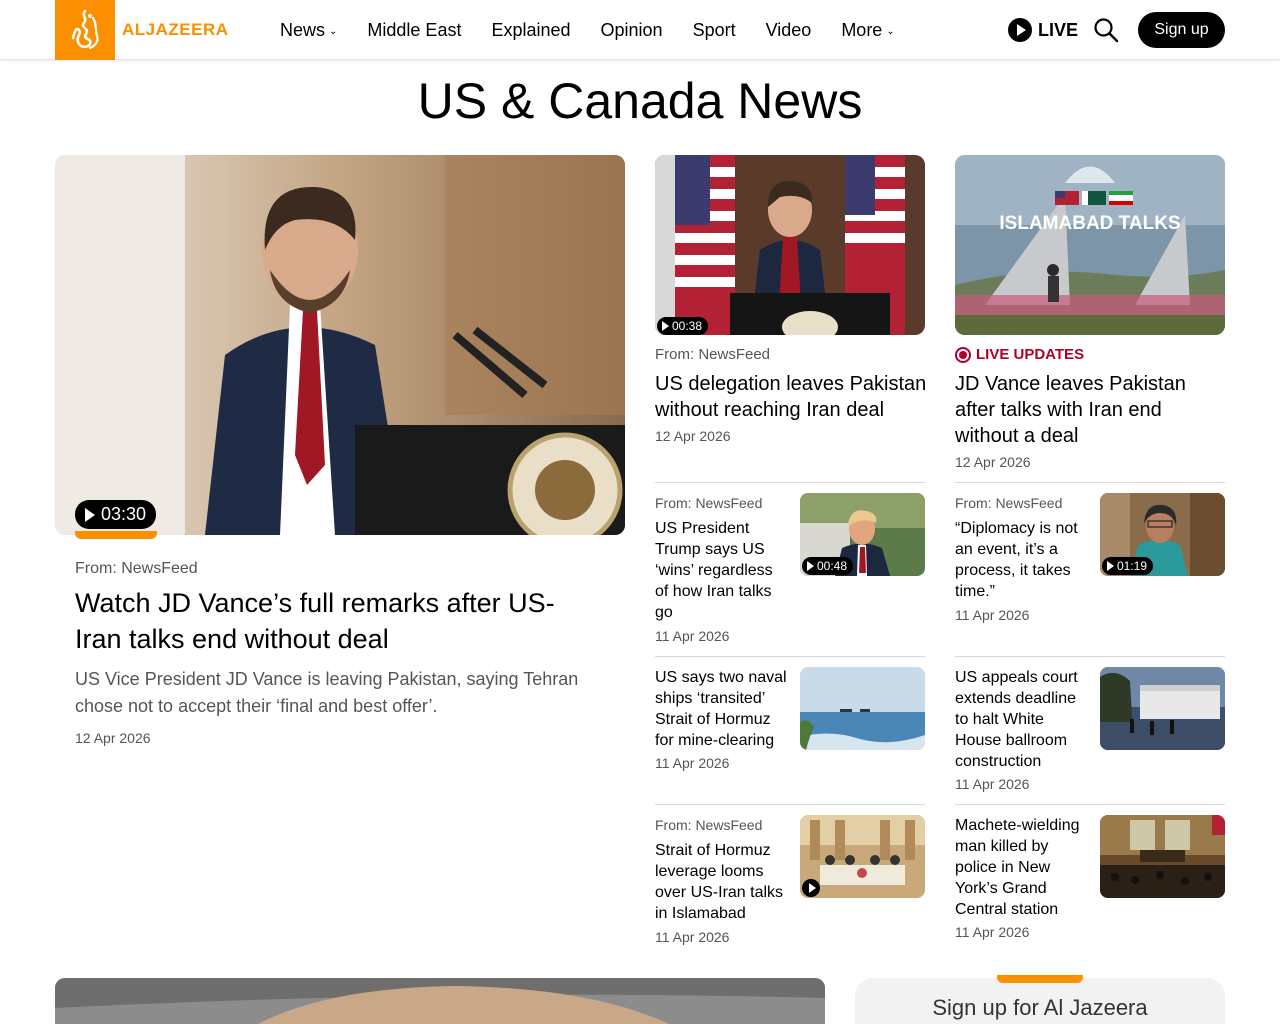  Describe the element at coordinates (832, 566) in the screenshot. I see `duration-text: 00:48` at that location.